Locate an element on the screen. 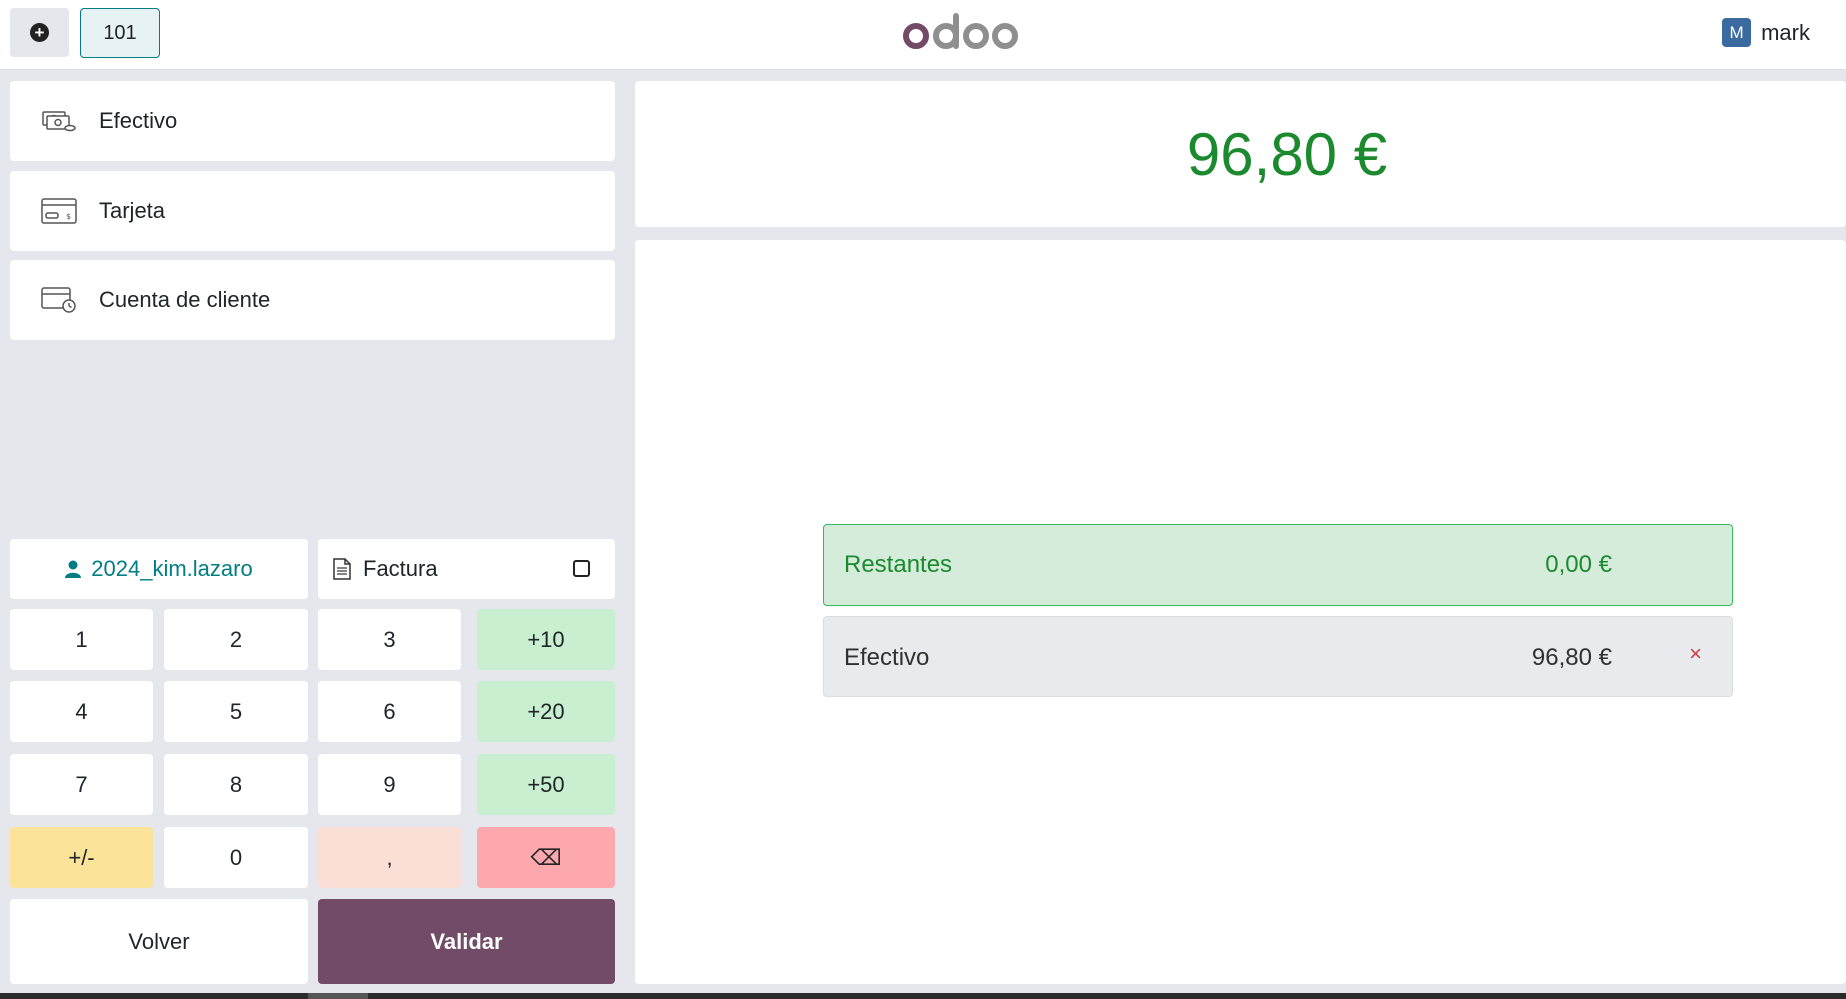 Image resolution: width=1846 pixels, height=999 pixels. payment-method-customer-account: Cuenta de cliente is located at coordinates (312, 300).